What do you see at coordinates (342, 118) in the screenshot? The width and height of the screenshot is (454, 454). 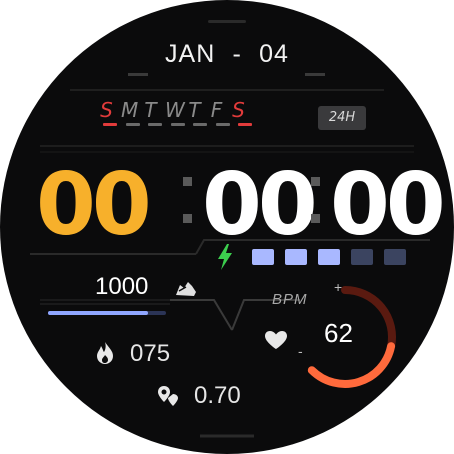 I see `time-format-badge: 24H` at bounding box center [342, 118].